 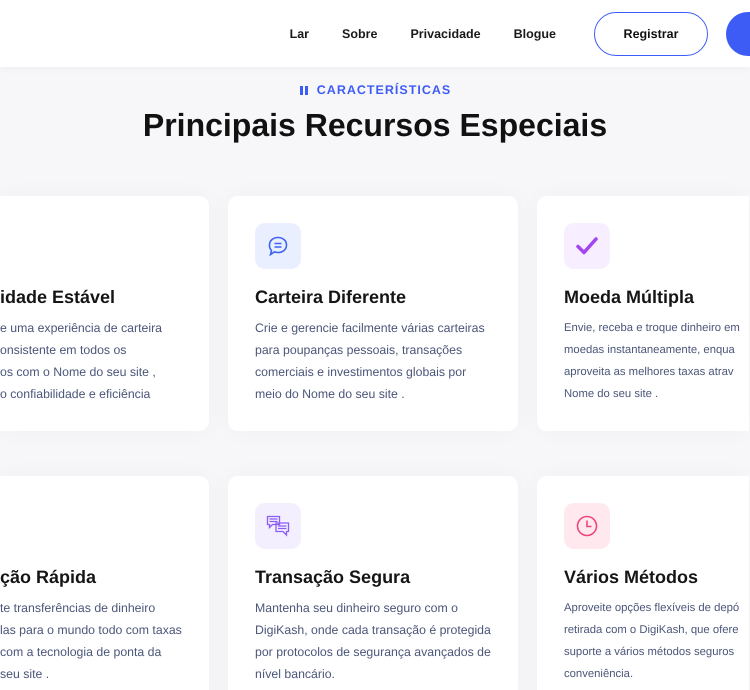 I want to click on feature-description: Aproveite opções flexíveis de depó retirada com o DigiKash, que ofere suporte a vários métodos seguros conveniência., so click(x=652, y=641).